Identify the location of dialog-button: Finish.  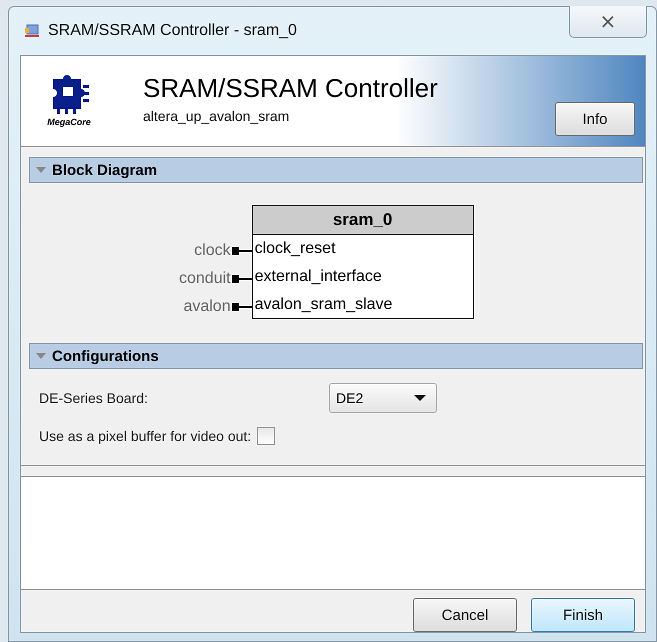
(583, 615).